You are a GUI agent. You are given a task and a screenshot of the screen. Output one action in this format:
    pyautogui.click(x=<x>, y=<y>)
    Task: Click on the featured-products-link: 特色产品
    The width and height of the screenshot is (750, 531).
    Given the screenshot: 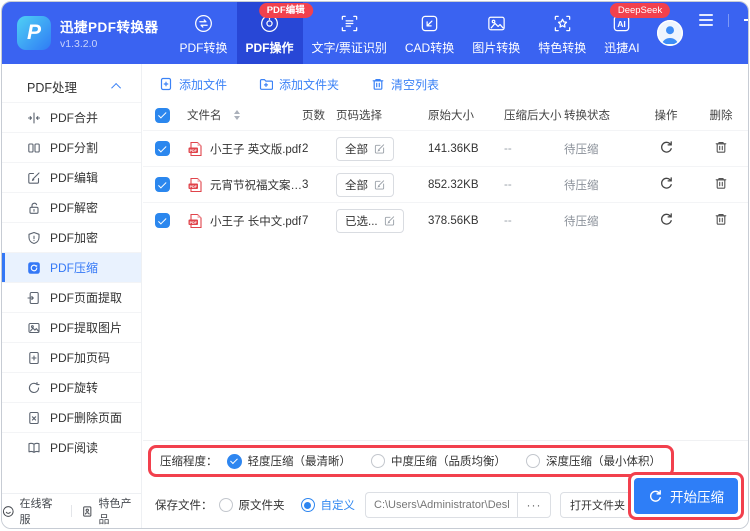 What is the action you would take?
    pyautogui.click(x=111, y=511)
    